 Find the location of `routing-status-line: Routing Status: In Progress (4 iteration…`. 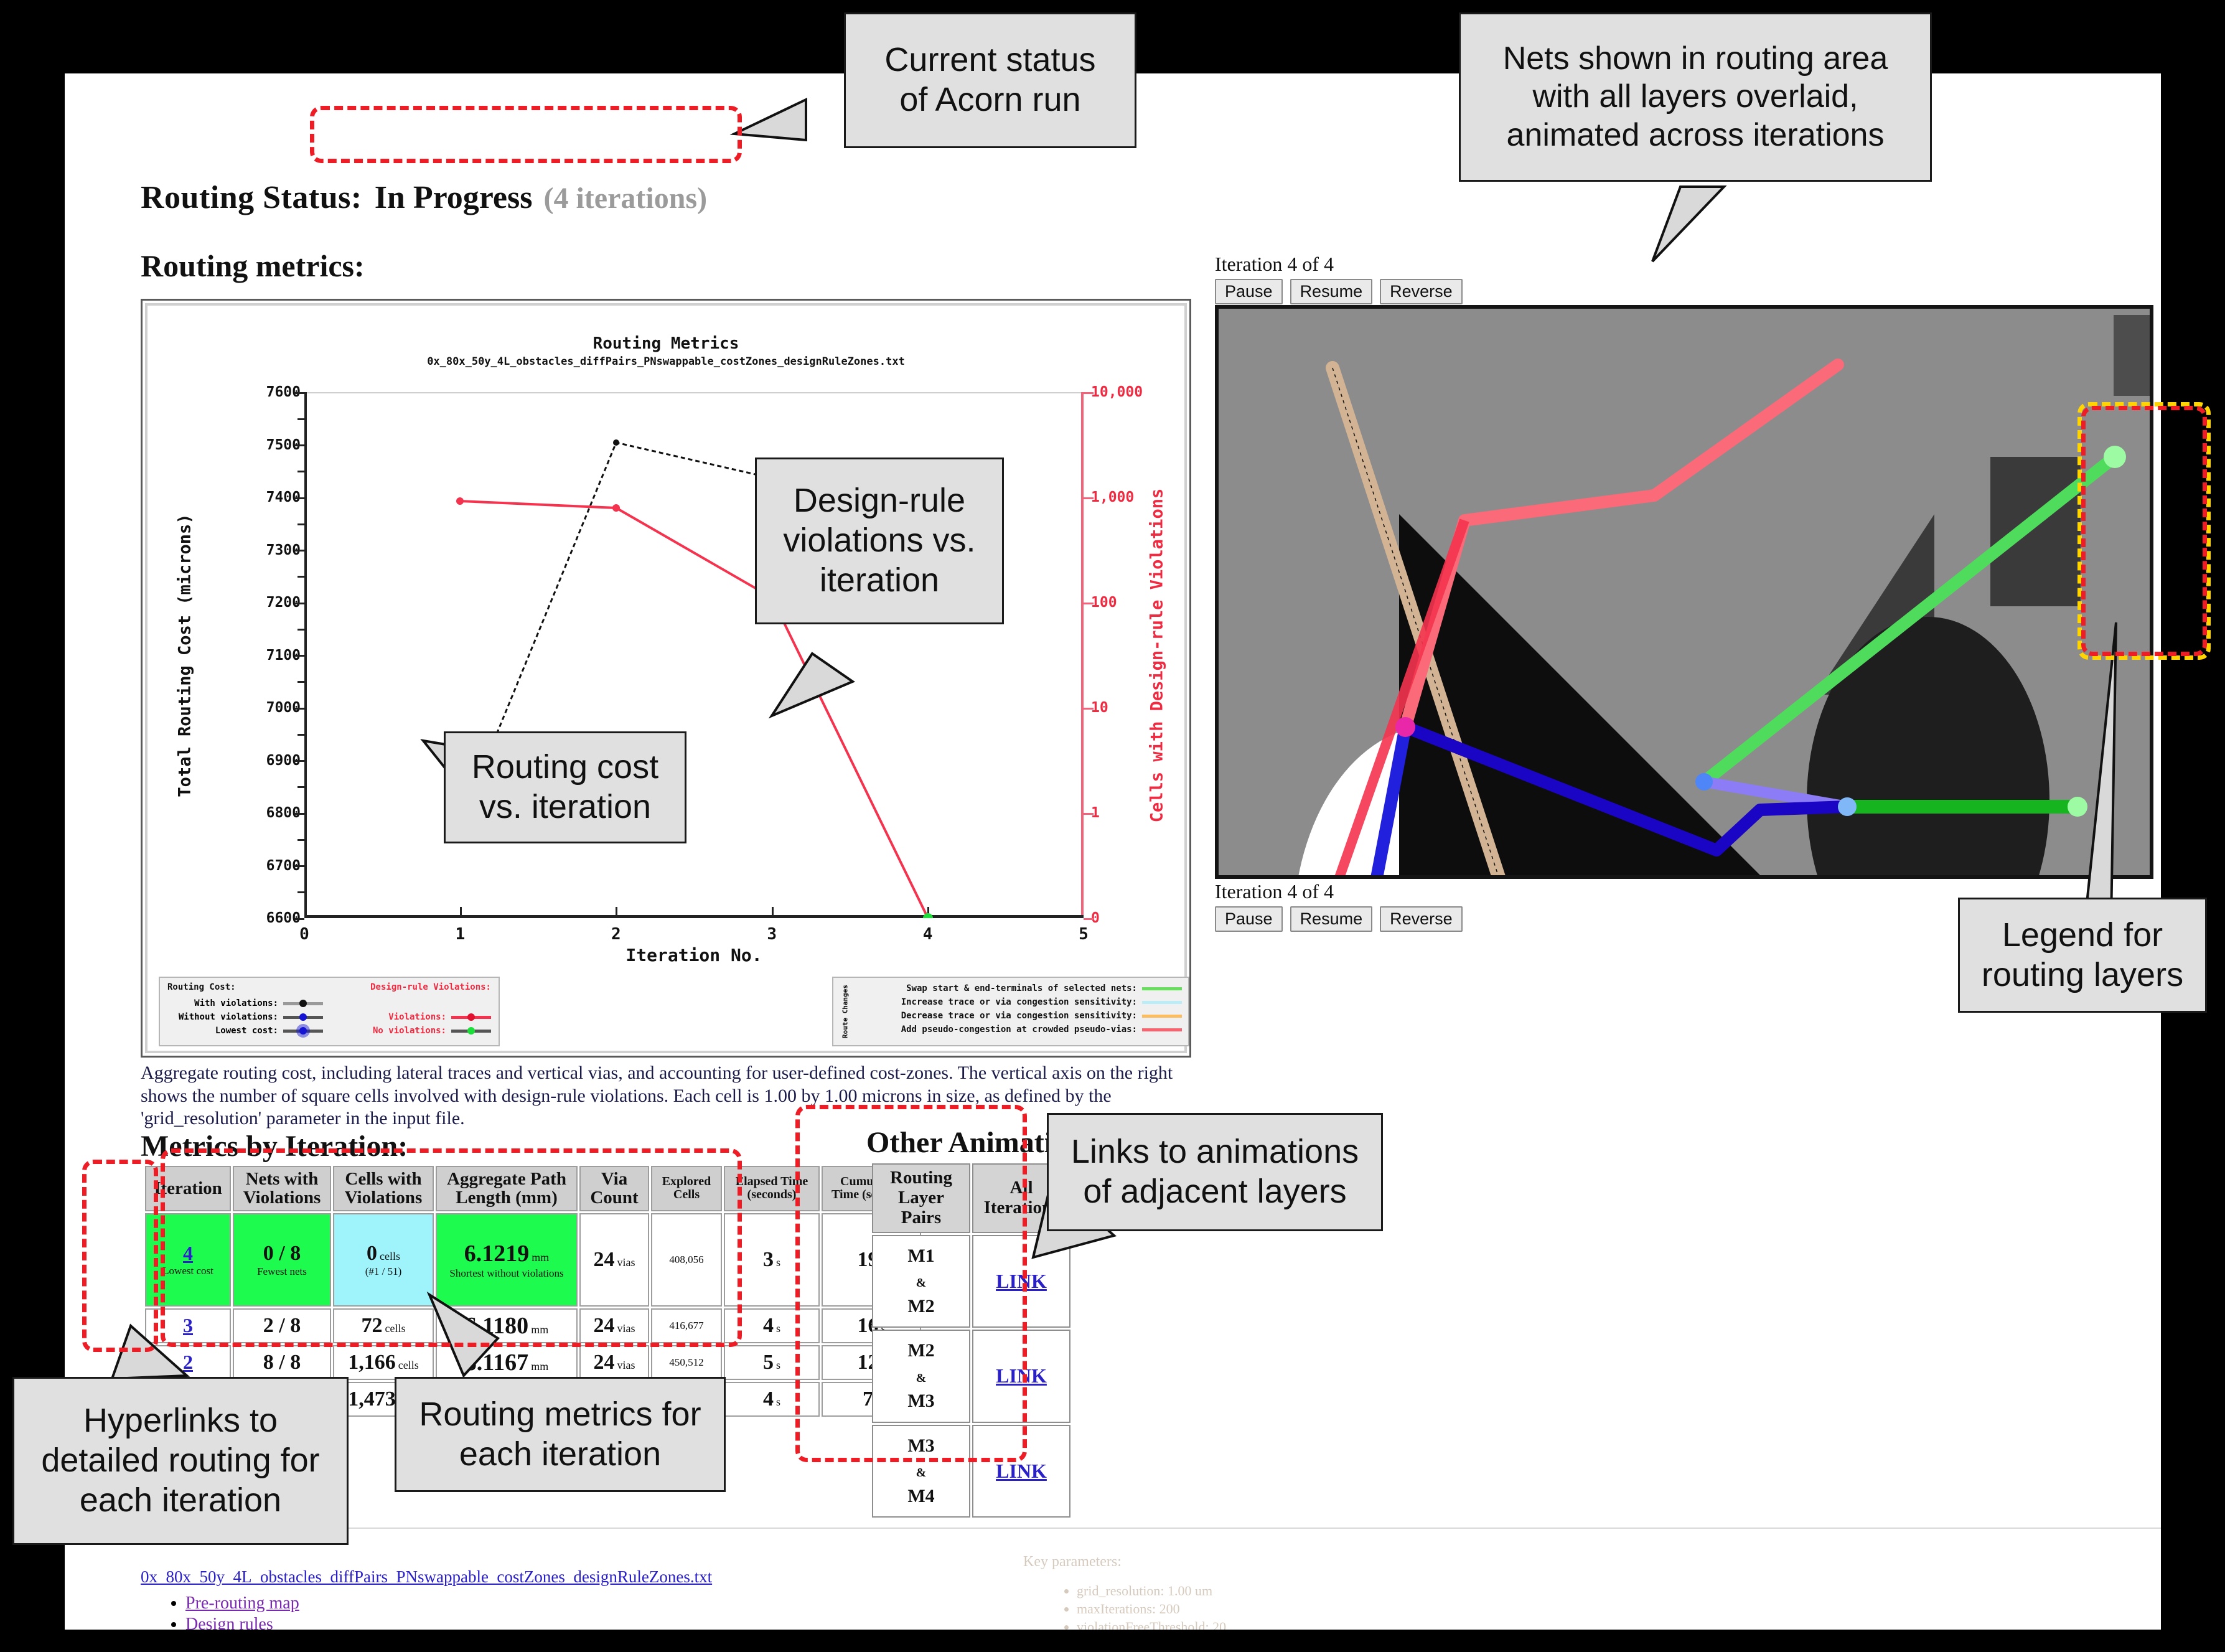

routing-status-line: Routing Status: In Progress (4 iteration… is located at coordinates (424, 197).